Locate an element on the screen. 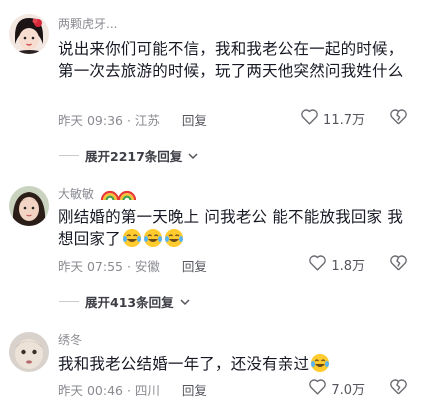  like-count: 11.7万 is located at coordinates (344, 120).